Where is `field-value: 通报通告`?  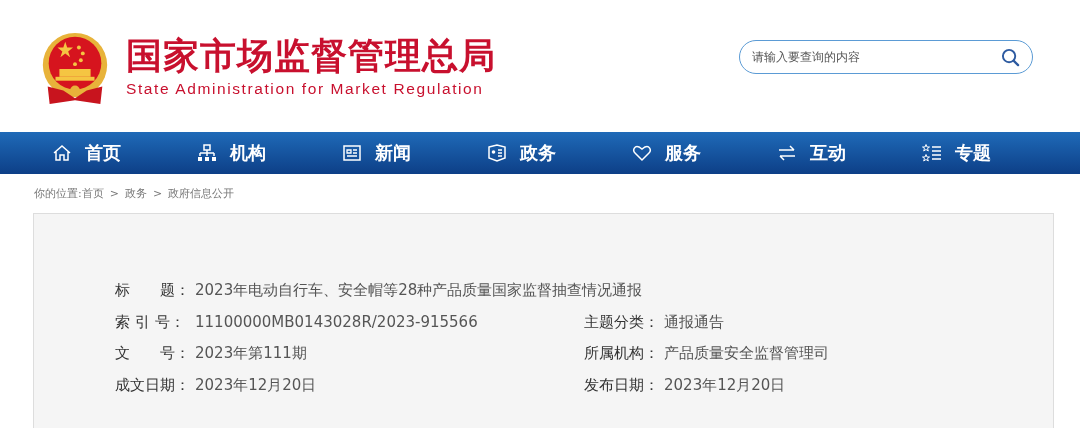
field-value: 通报通告 is located at coordinates (694, 322).